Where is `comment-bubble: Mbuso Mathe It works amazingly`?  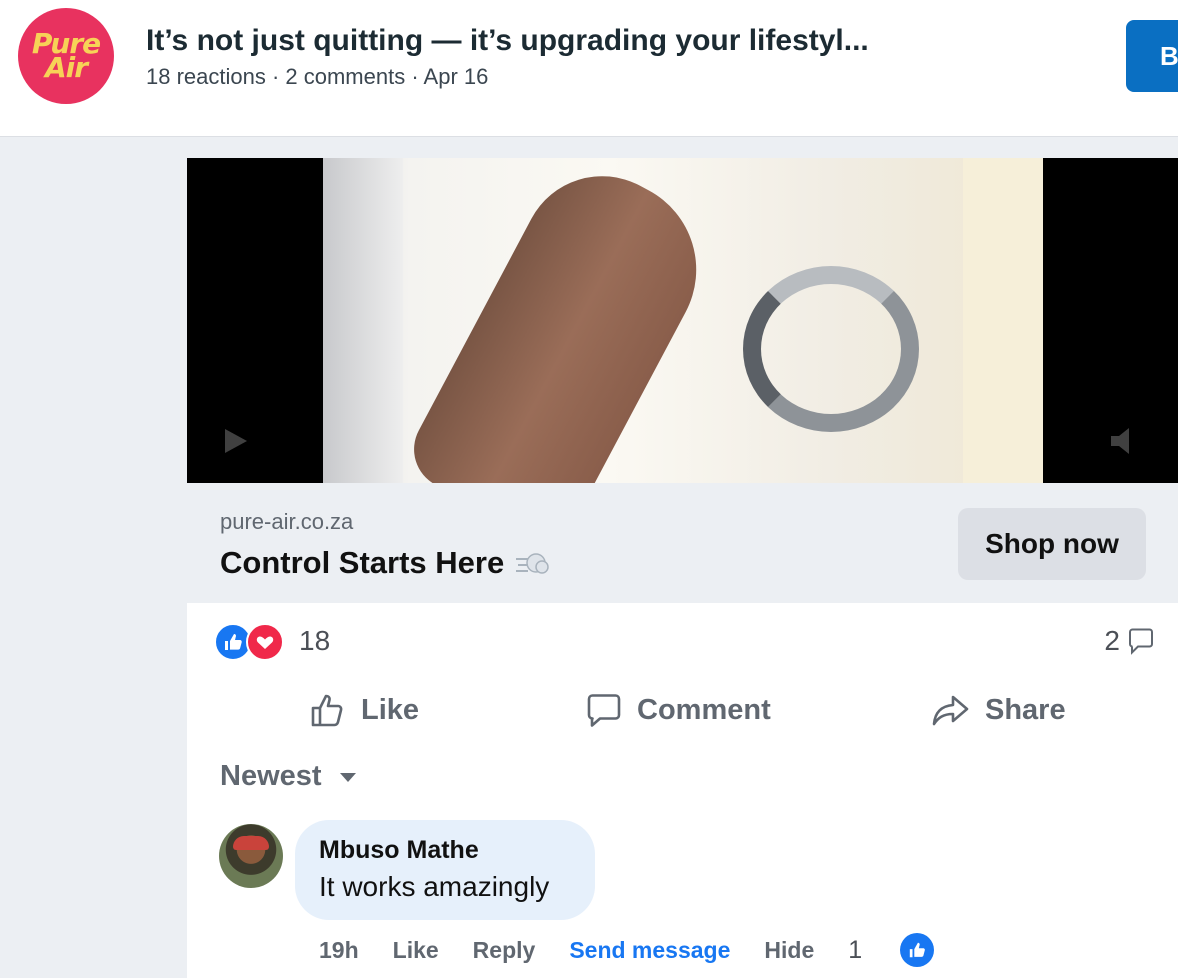 comment-bubble: Mbuso Mathe It works amazingly is located at coordinates (445, 870).